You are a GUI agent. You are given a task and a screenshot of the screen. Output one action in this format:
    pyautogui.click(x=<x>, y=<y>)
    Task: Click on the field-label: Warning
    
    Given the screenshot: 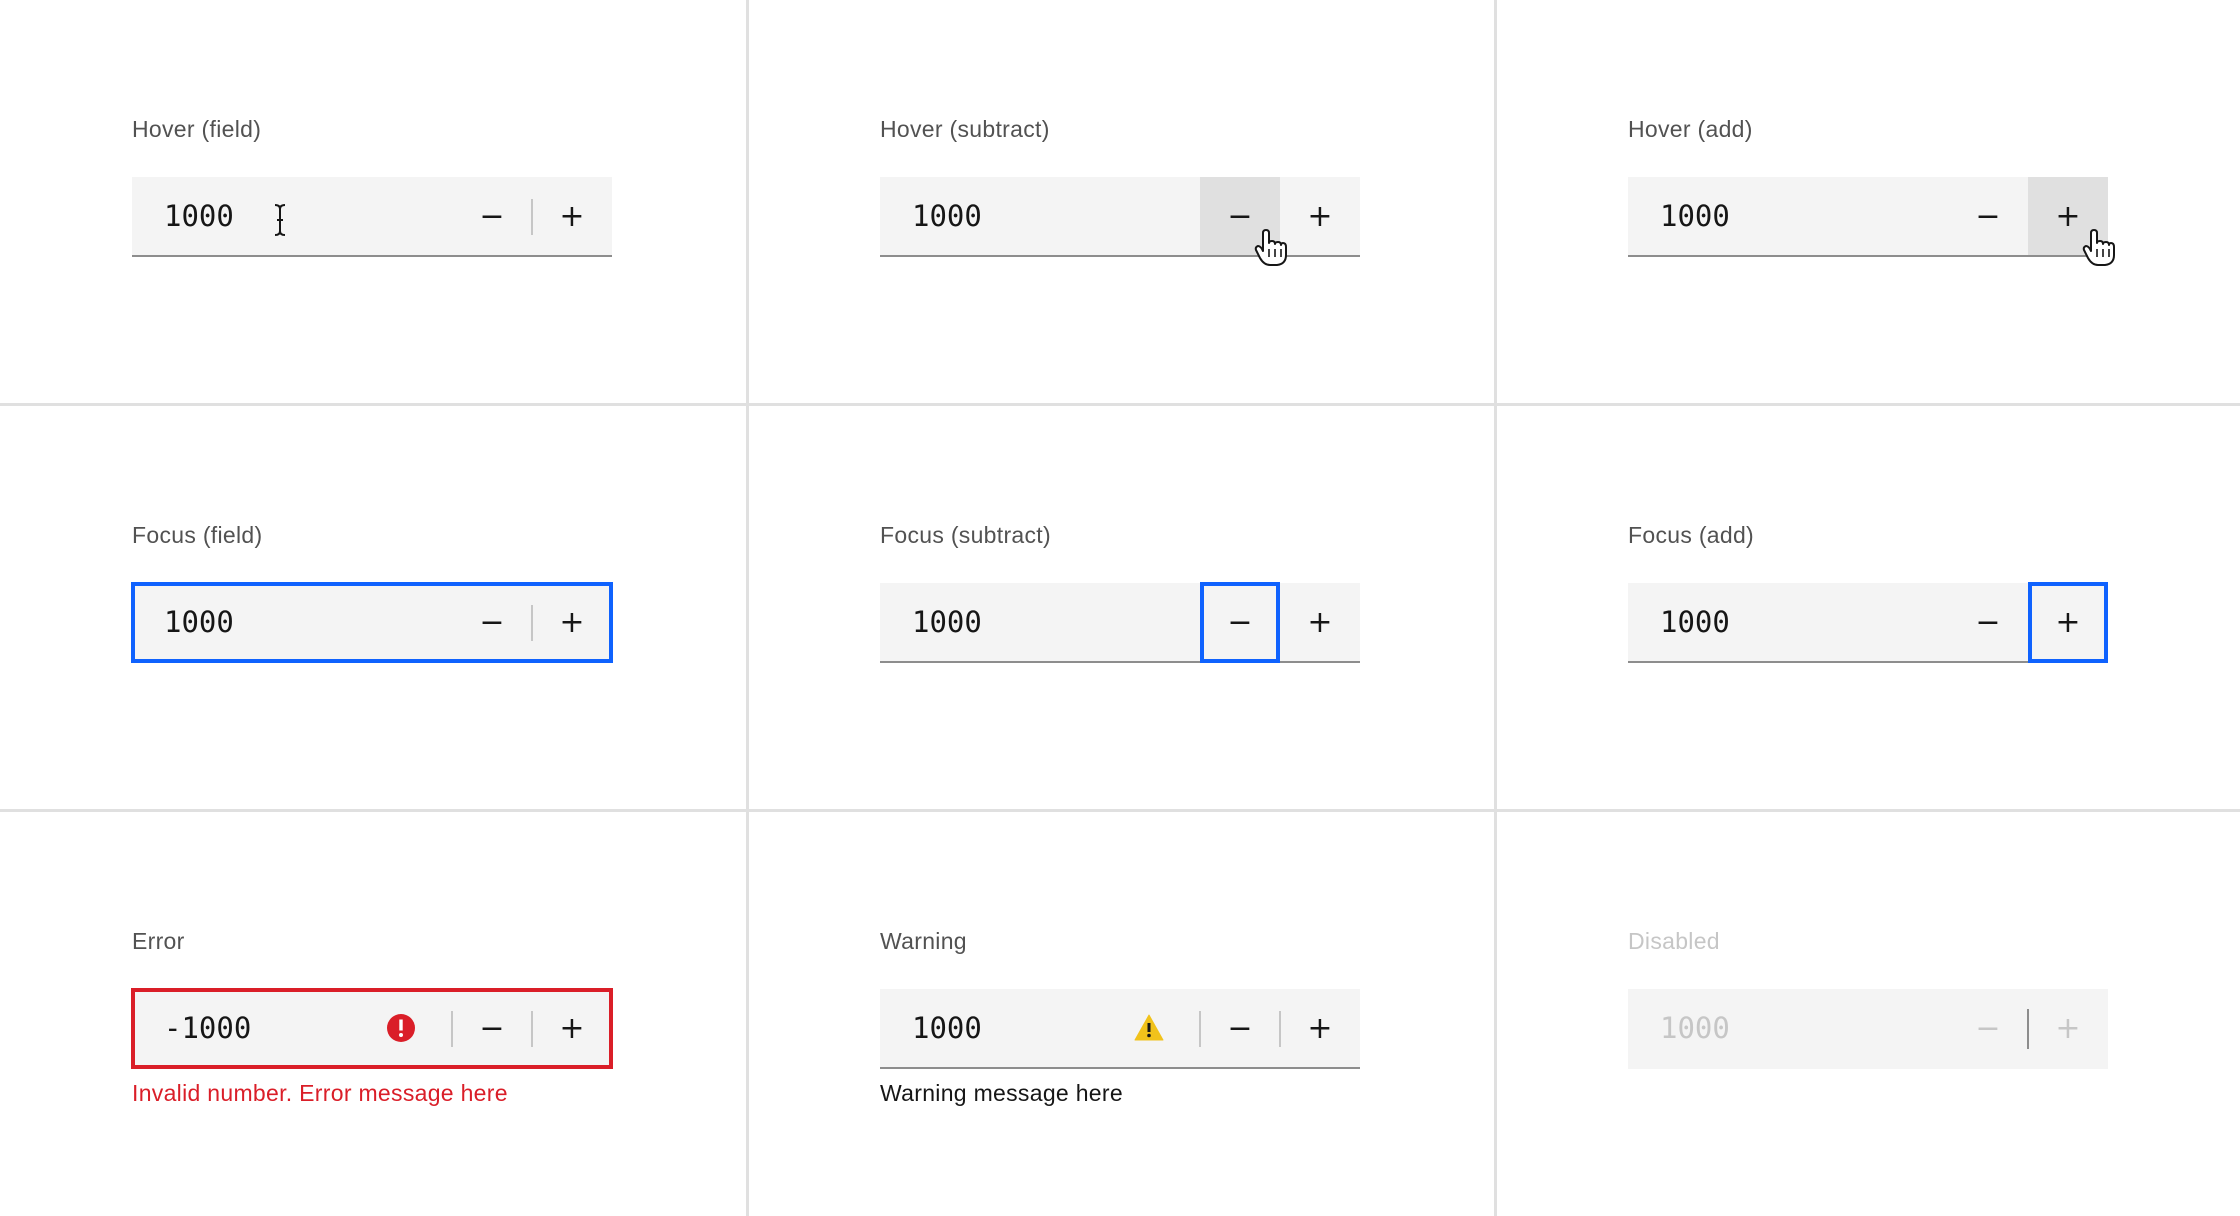 What is the action you would take?
    pyautogui.click(x=923, y=941)
    